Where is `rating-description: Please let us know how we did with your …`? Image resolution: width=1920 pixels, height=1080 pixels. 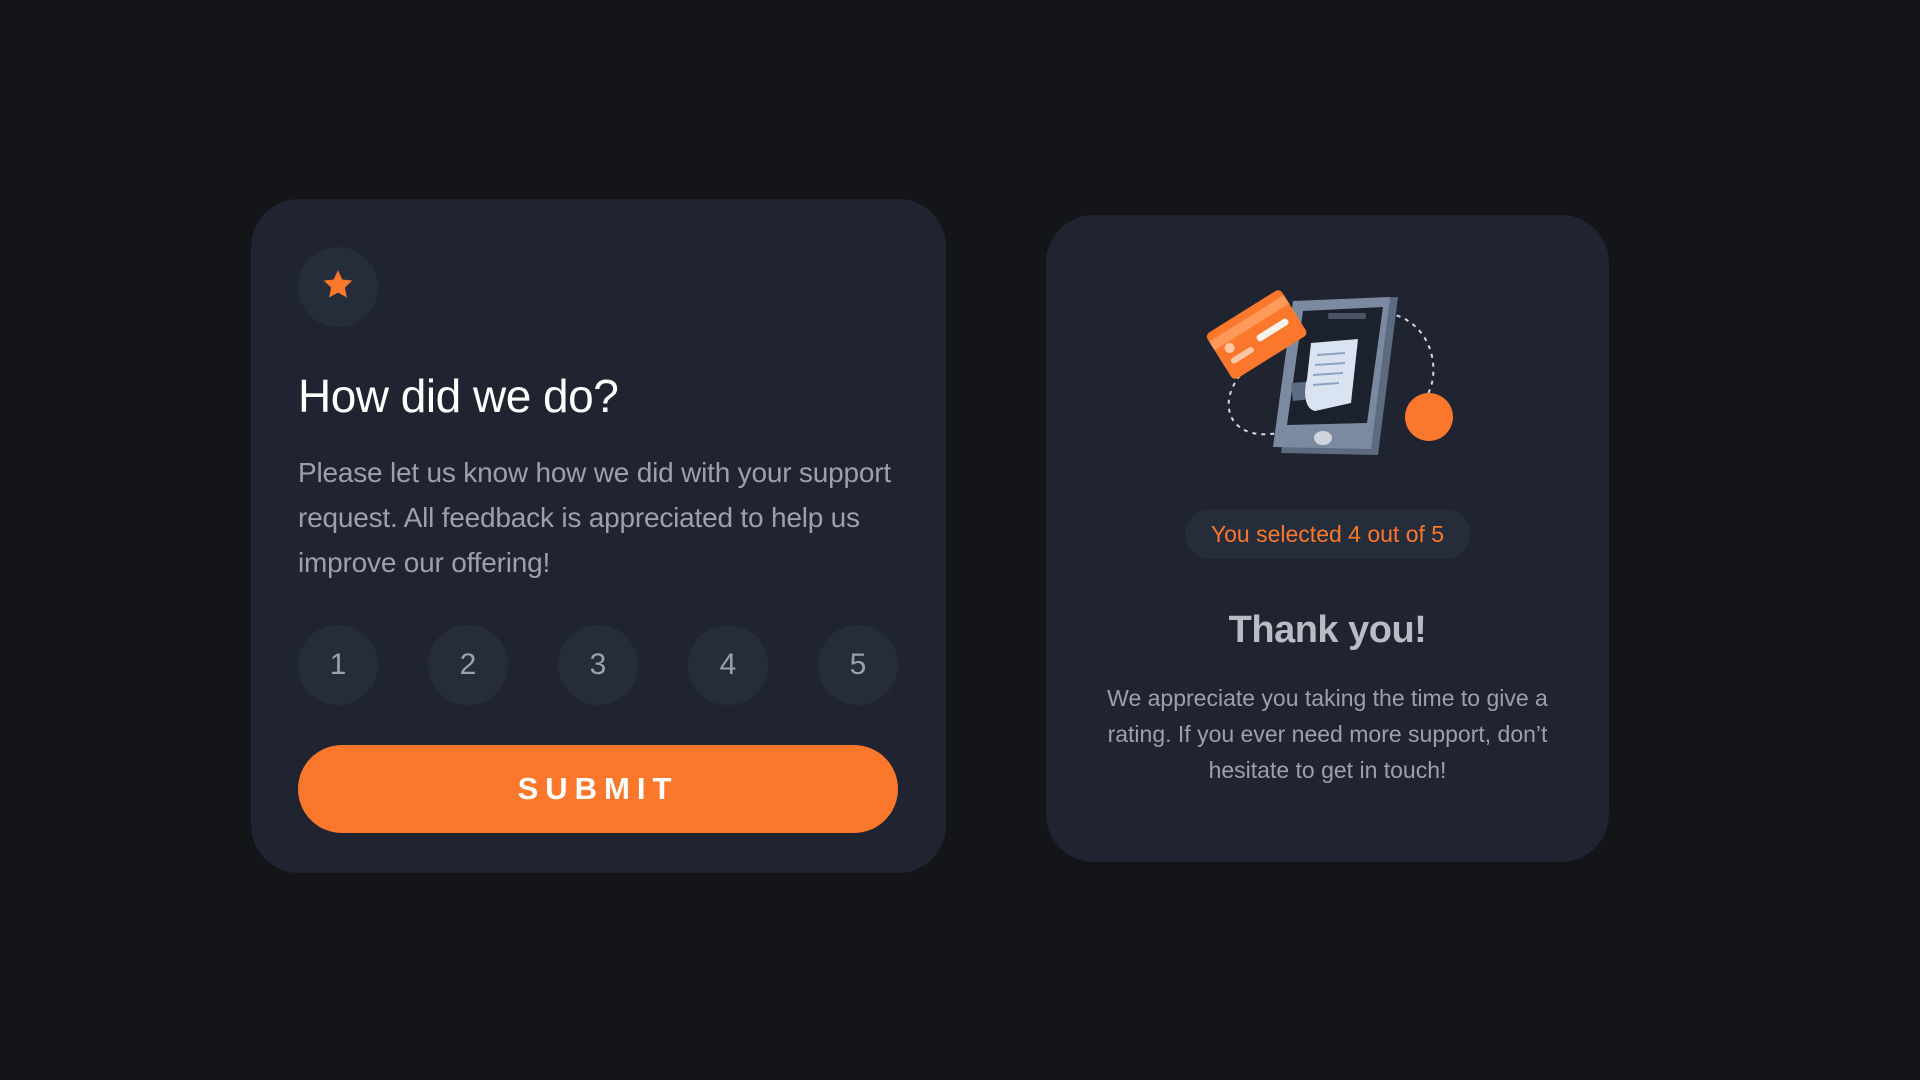
rating-description: Please let us know how we did with your … is located at coordinates (594, 517).